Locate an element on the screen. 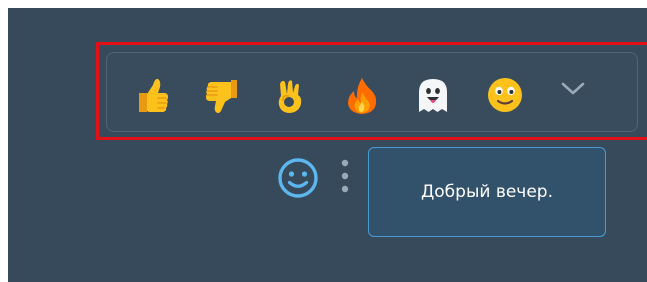  reaction-smiling-face-button is located at coordinates (505, 95).